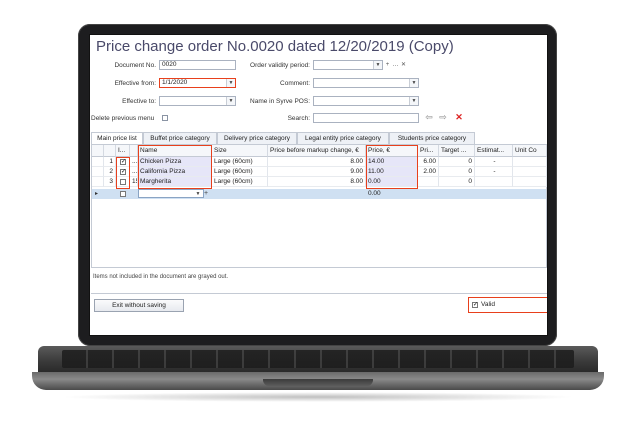  Describe the element at coordinates (530, 151) in the screenshot. I see `unit-cost-column-header: Unit Co` at that location.